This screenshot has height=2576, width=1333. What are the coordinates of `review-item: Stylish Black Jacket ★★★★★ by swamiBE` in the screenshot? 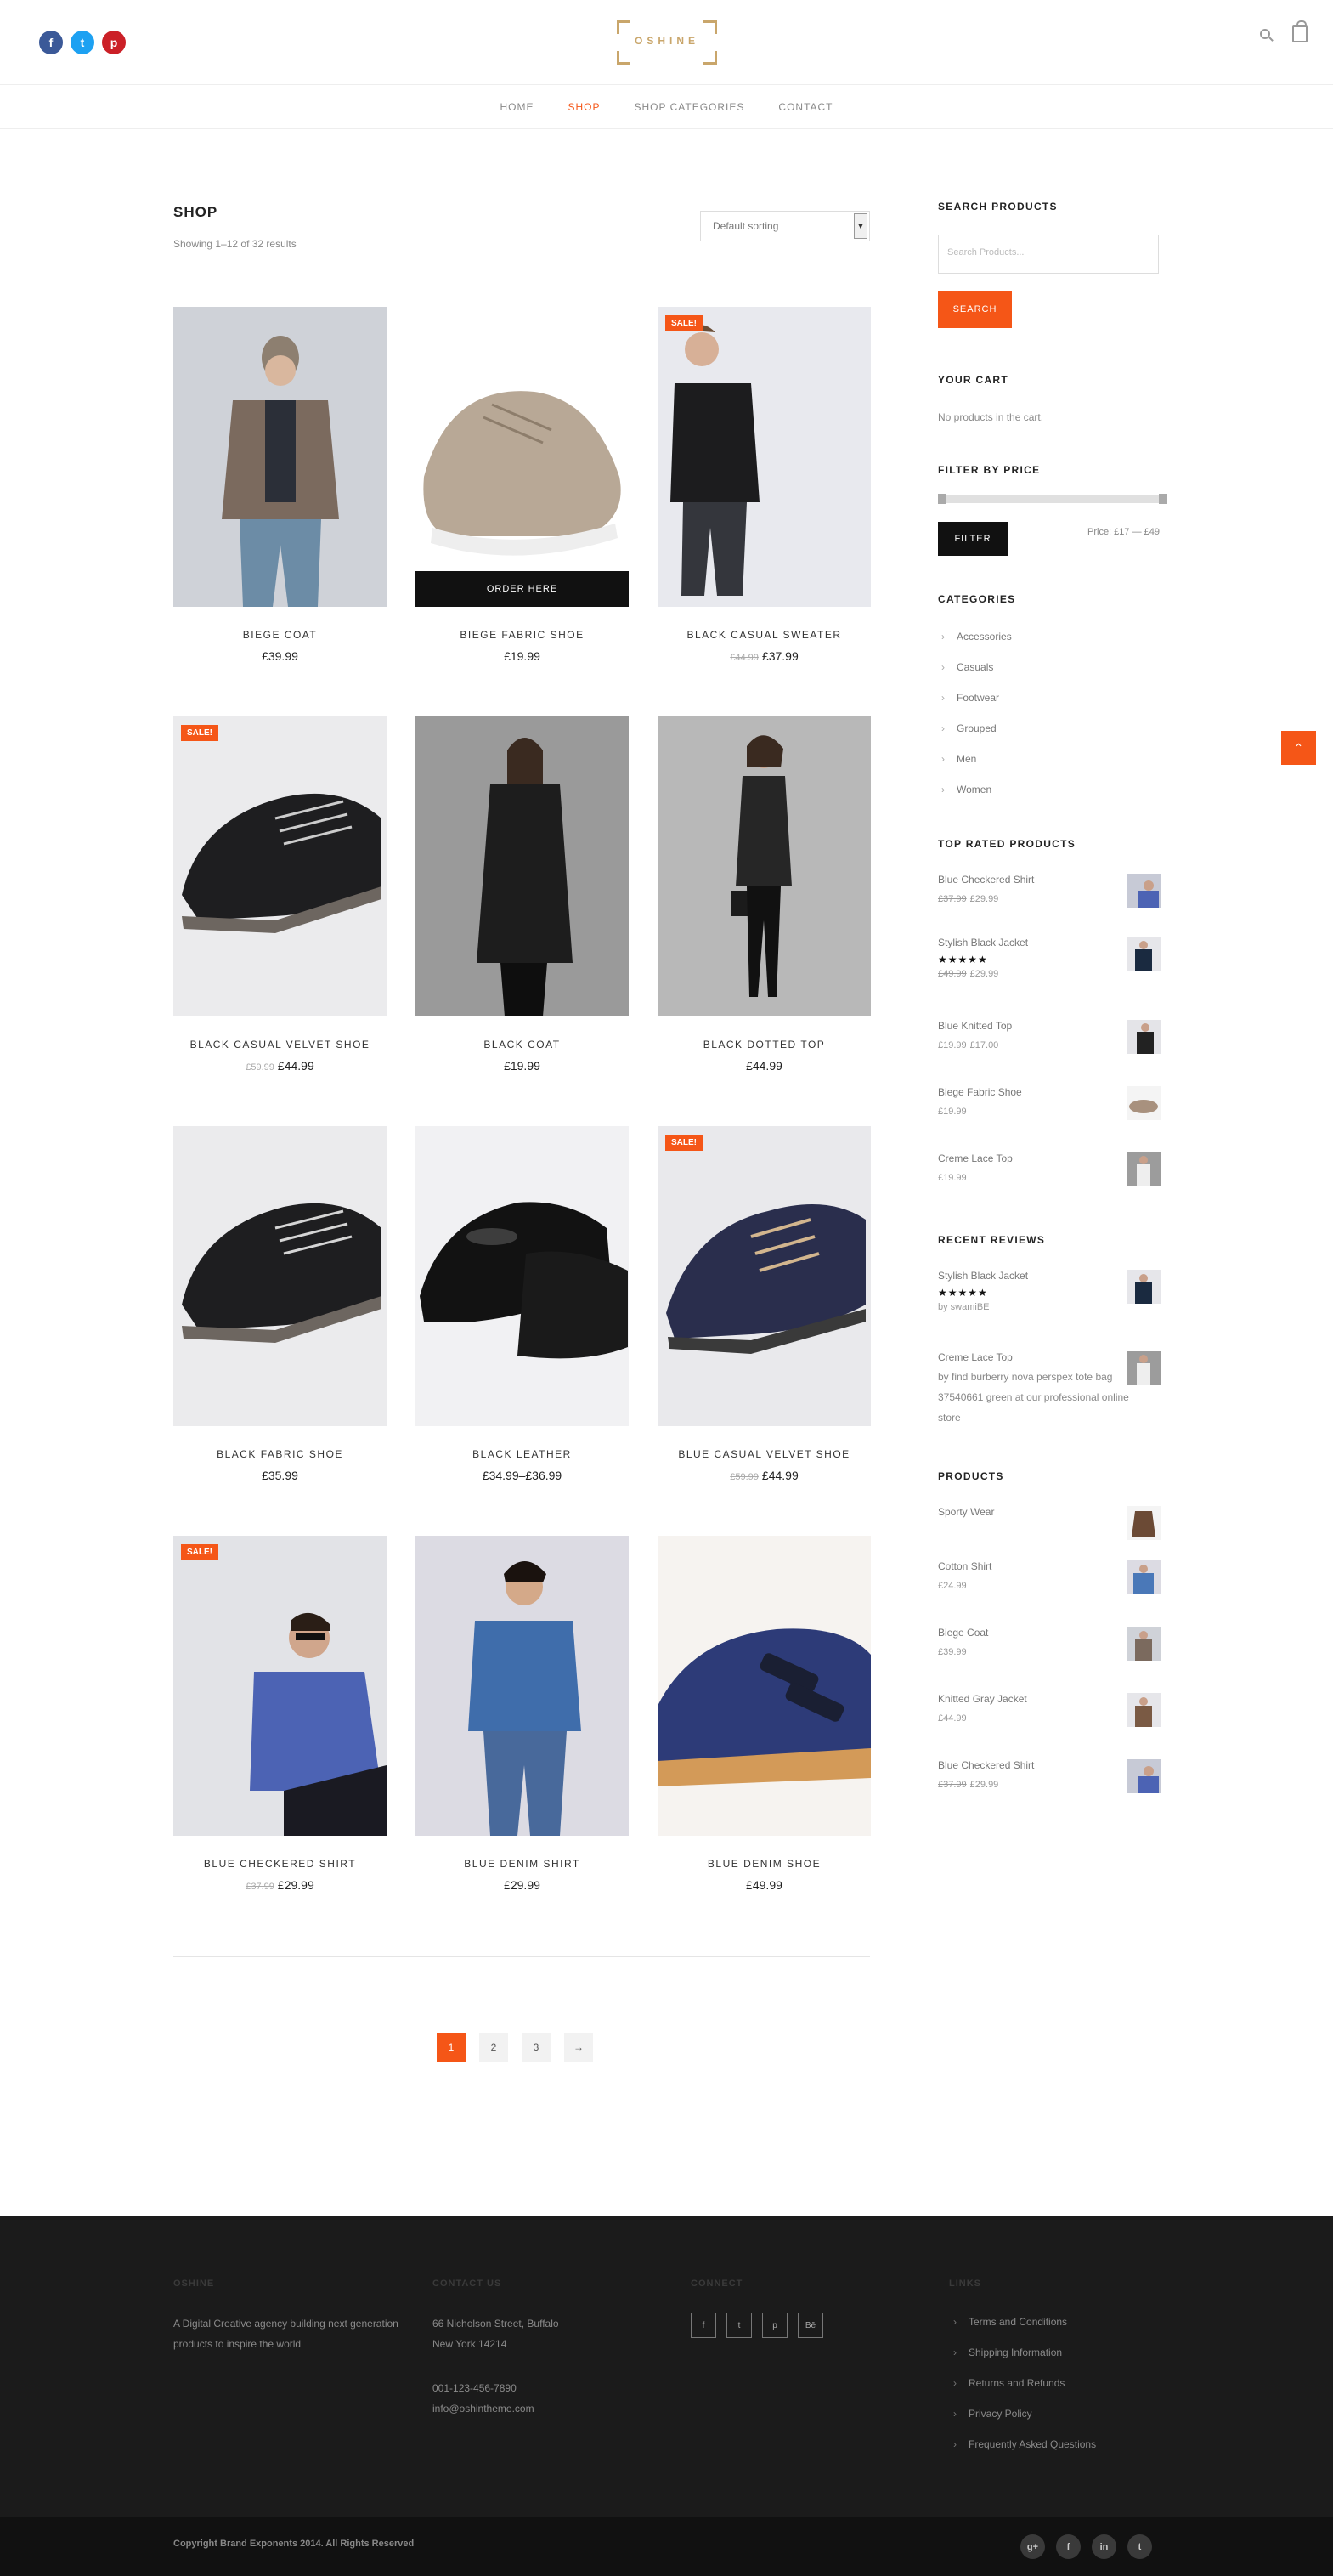 It's located at (1049, 1299).